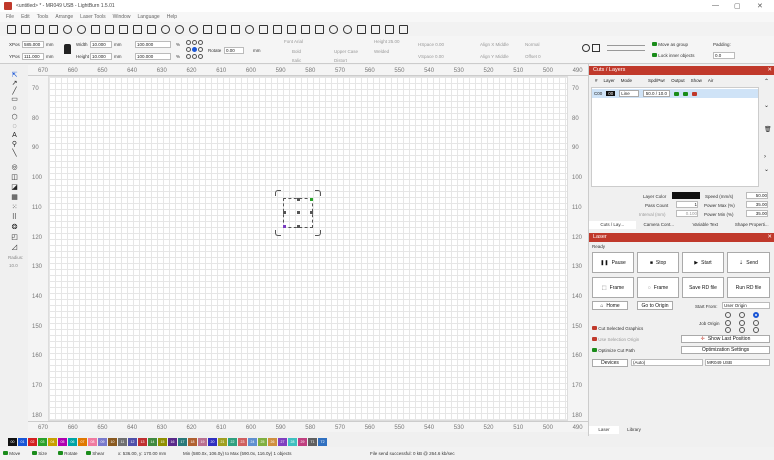 The image size is (774, 460). Describe the element at coordinates (604, 430) in the screenshot. I see `tab-laser: Laser` at that location.